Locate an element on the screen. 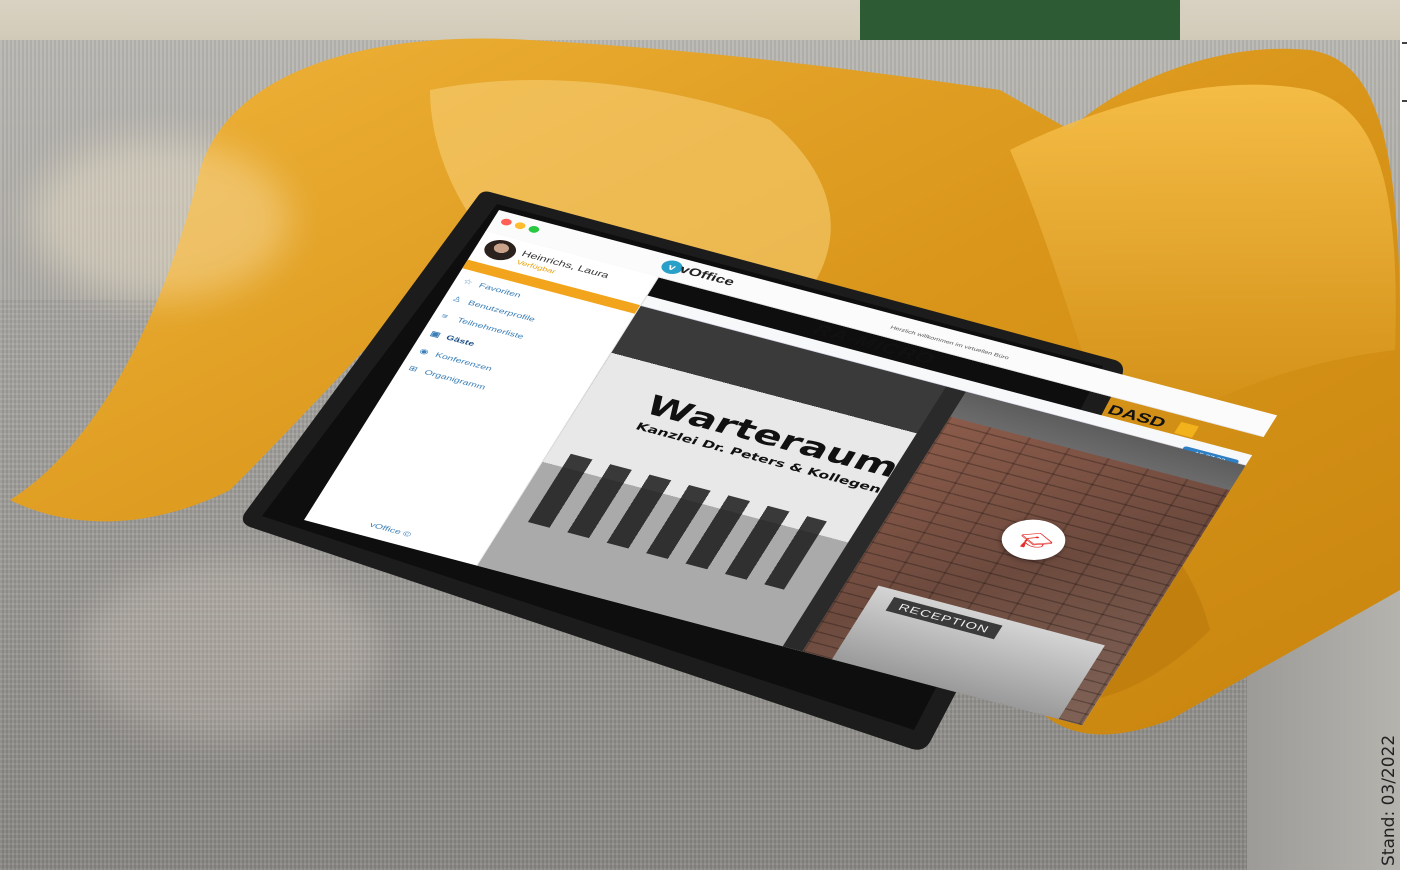 This screenshot has height=870, width=1407. sidebar-item-label: Konferenzen is located at coordinates (463, 362).